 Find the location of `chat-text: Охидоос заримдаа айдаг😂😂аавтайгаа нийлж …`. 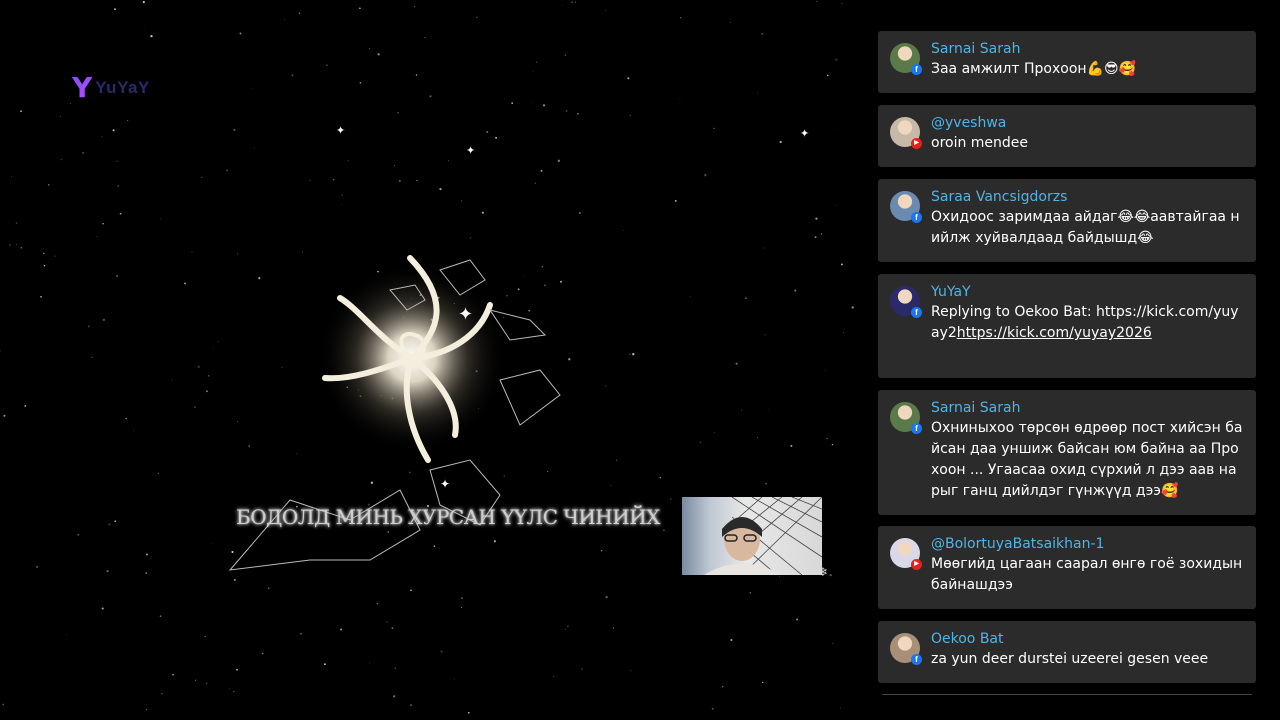

chat-text: Охидоос заримдаа айдаг😂😂аавтайгаа нийлж … is located at coordinates (1085, 227).